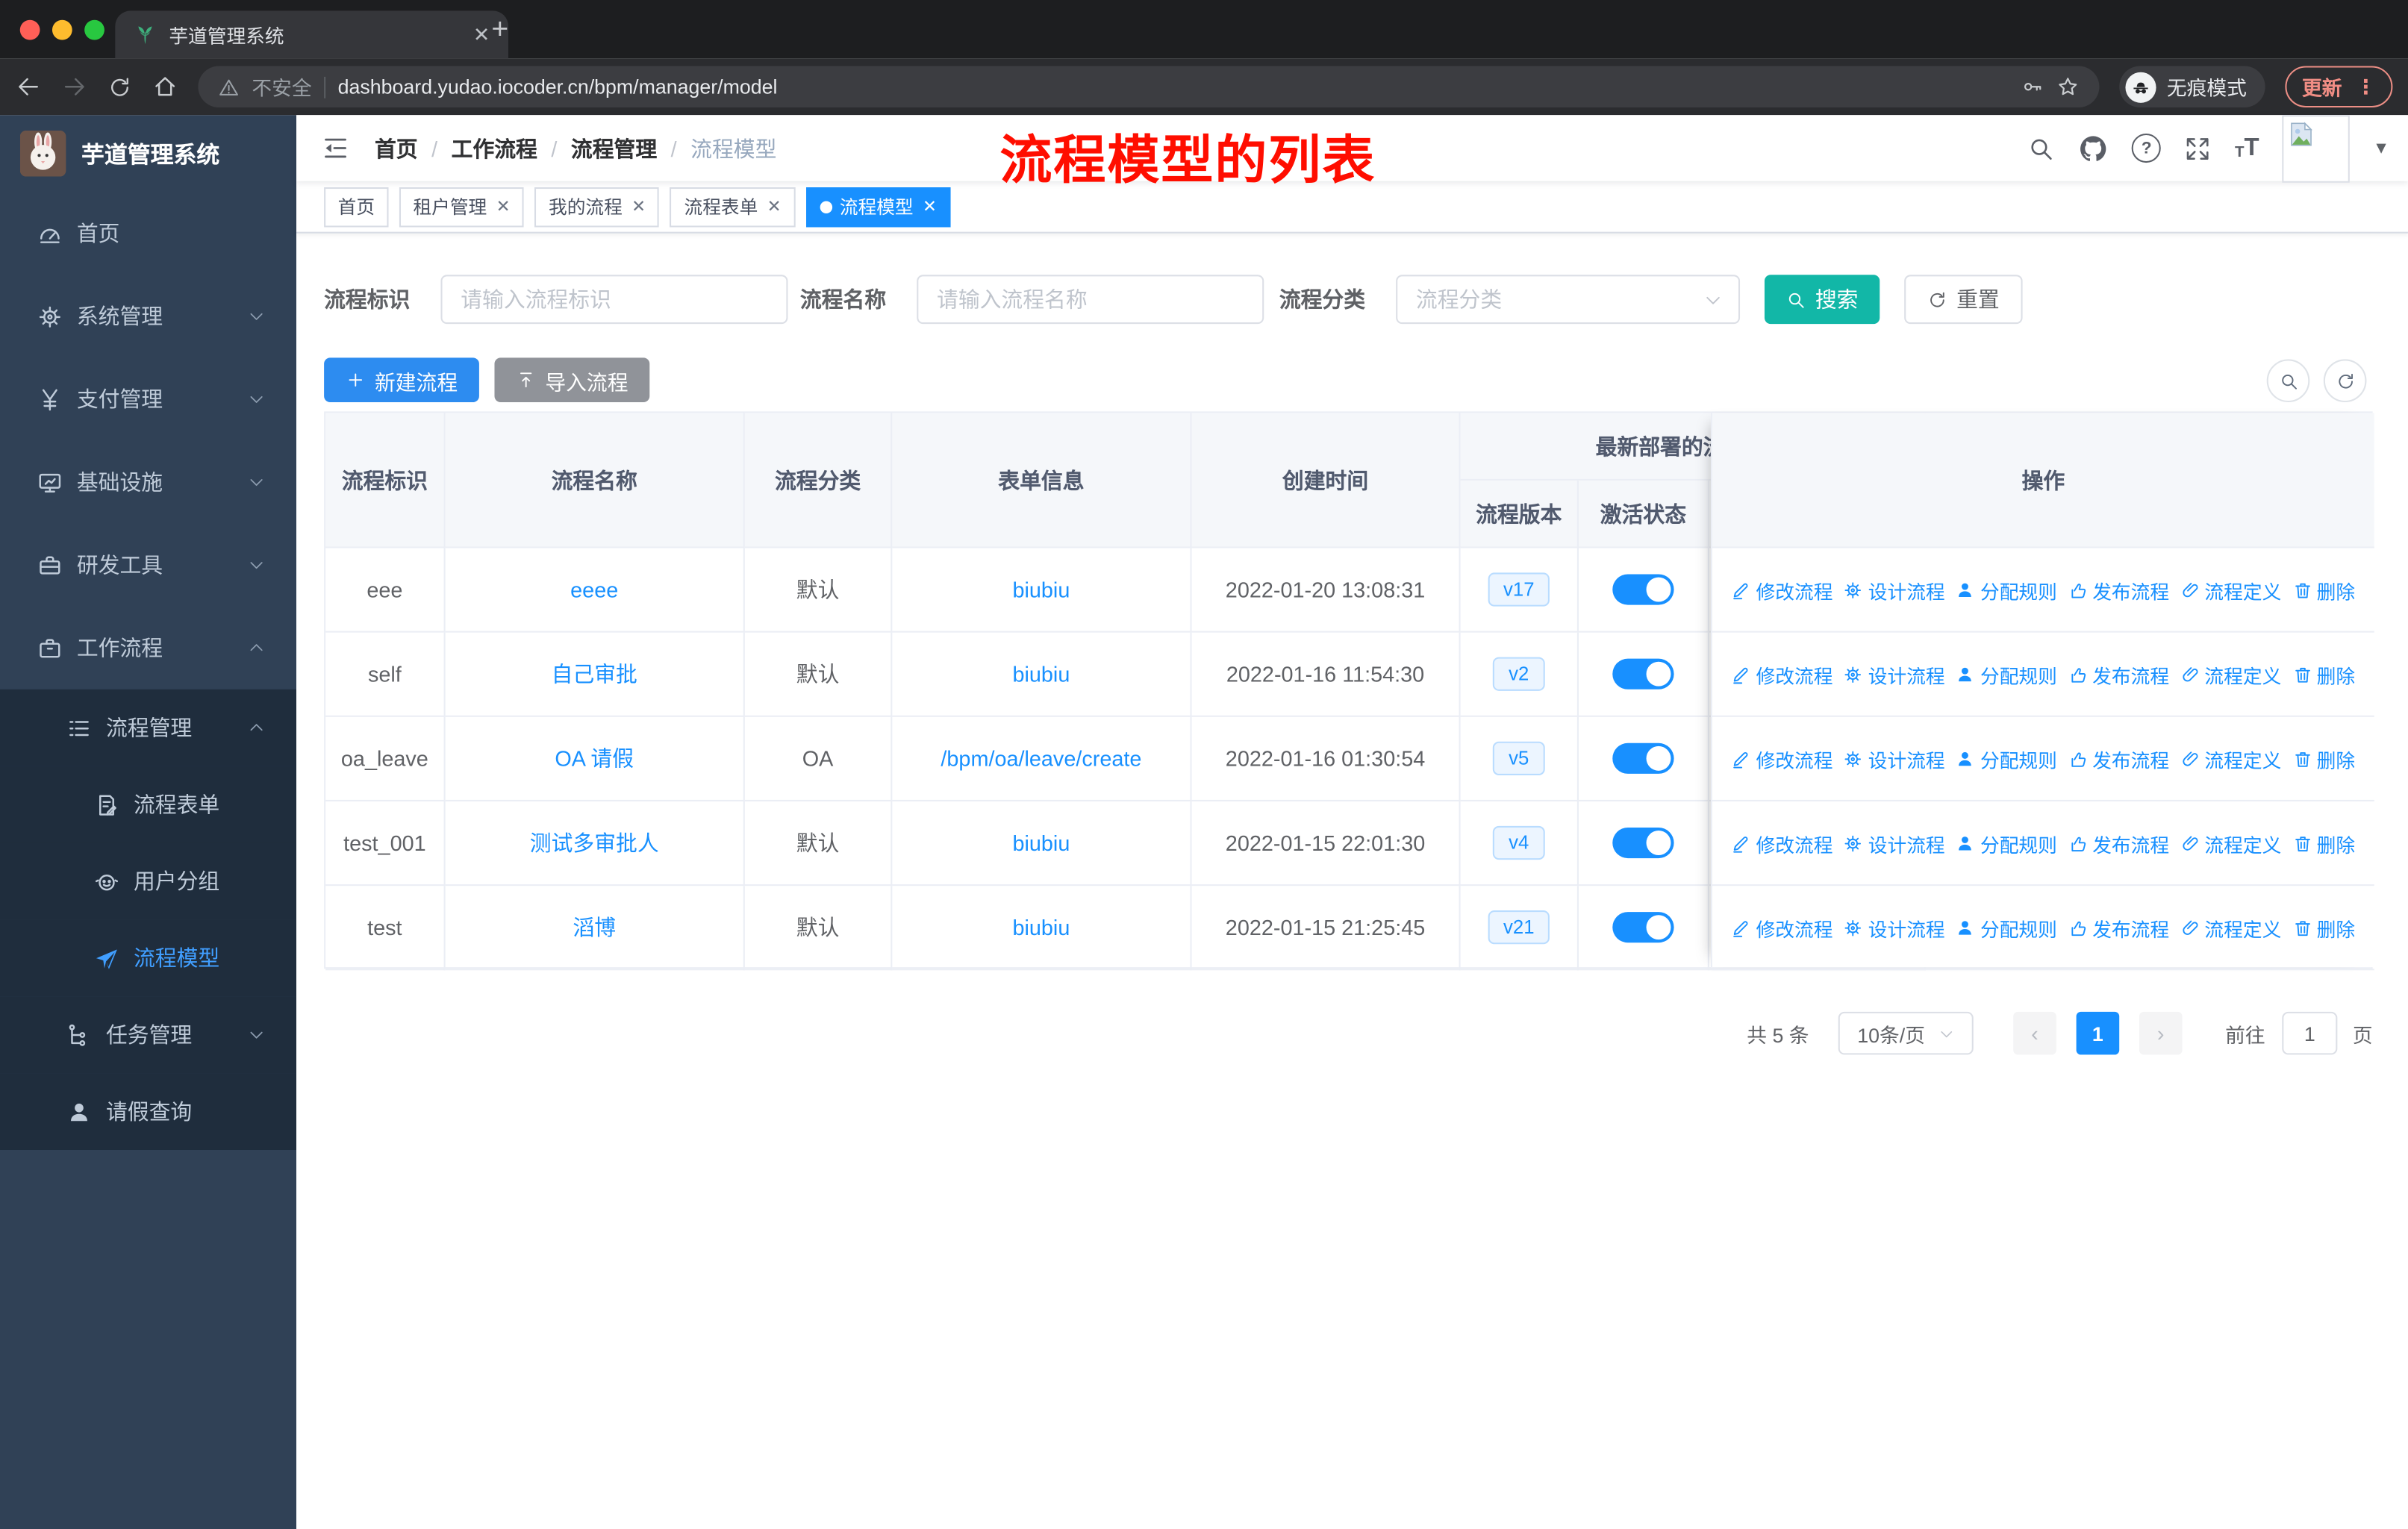 The image size is (2408, 1529). I want to click on sidebar-item-请假查询: 请假查询, so click(148, 1111).